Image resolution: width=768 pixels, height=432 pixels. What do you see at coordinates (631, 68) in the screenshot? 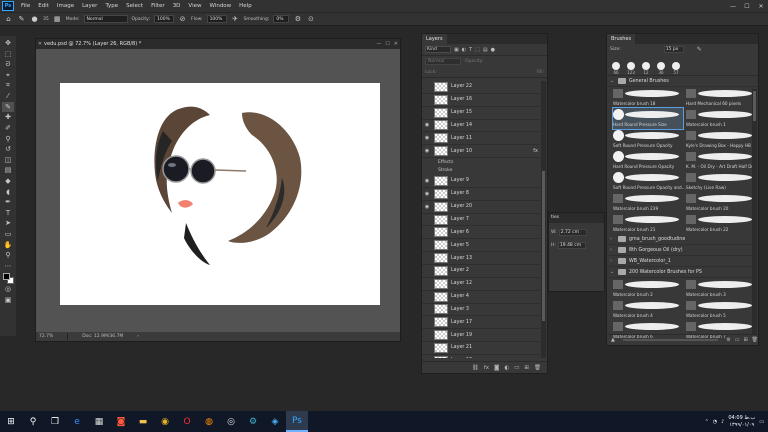
I see `brush-preset: 123` at bounding box center [631, 68].